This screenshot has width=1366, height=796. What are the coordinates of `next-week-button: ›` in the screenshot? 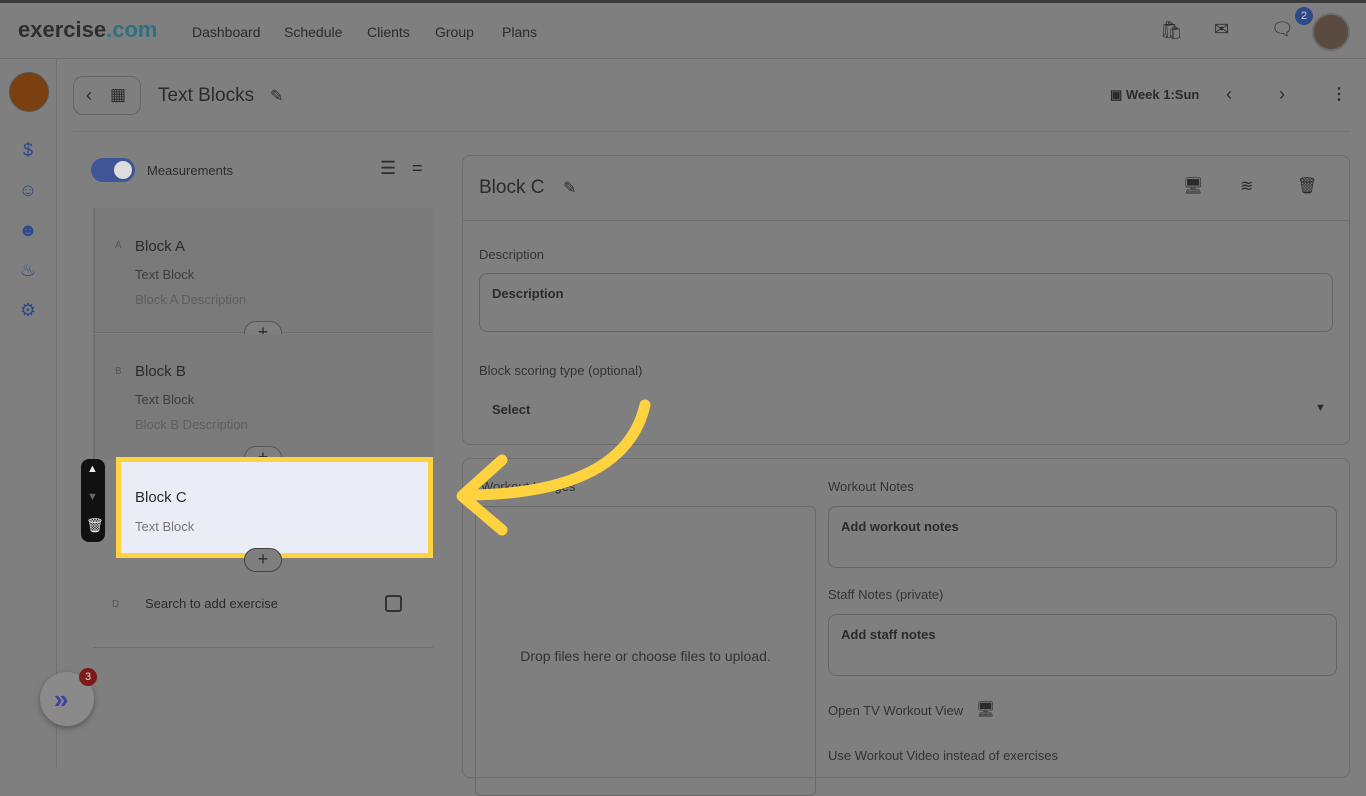 It's located at (1282, 94).